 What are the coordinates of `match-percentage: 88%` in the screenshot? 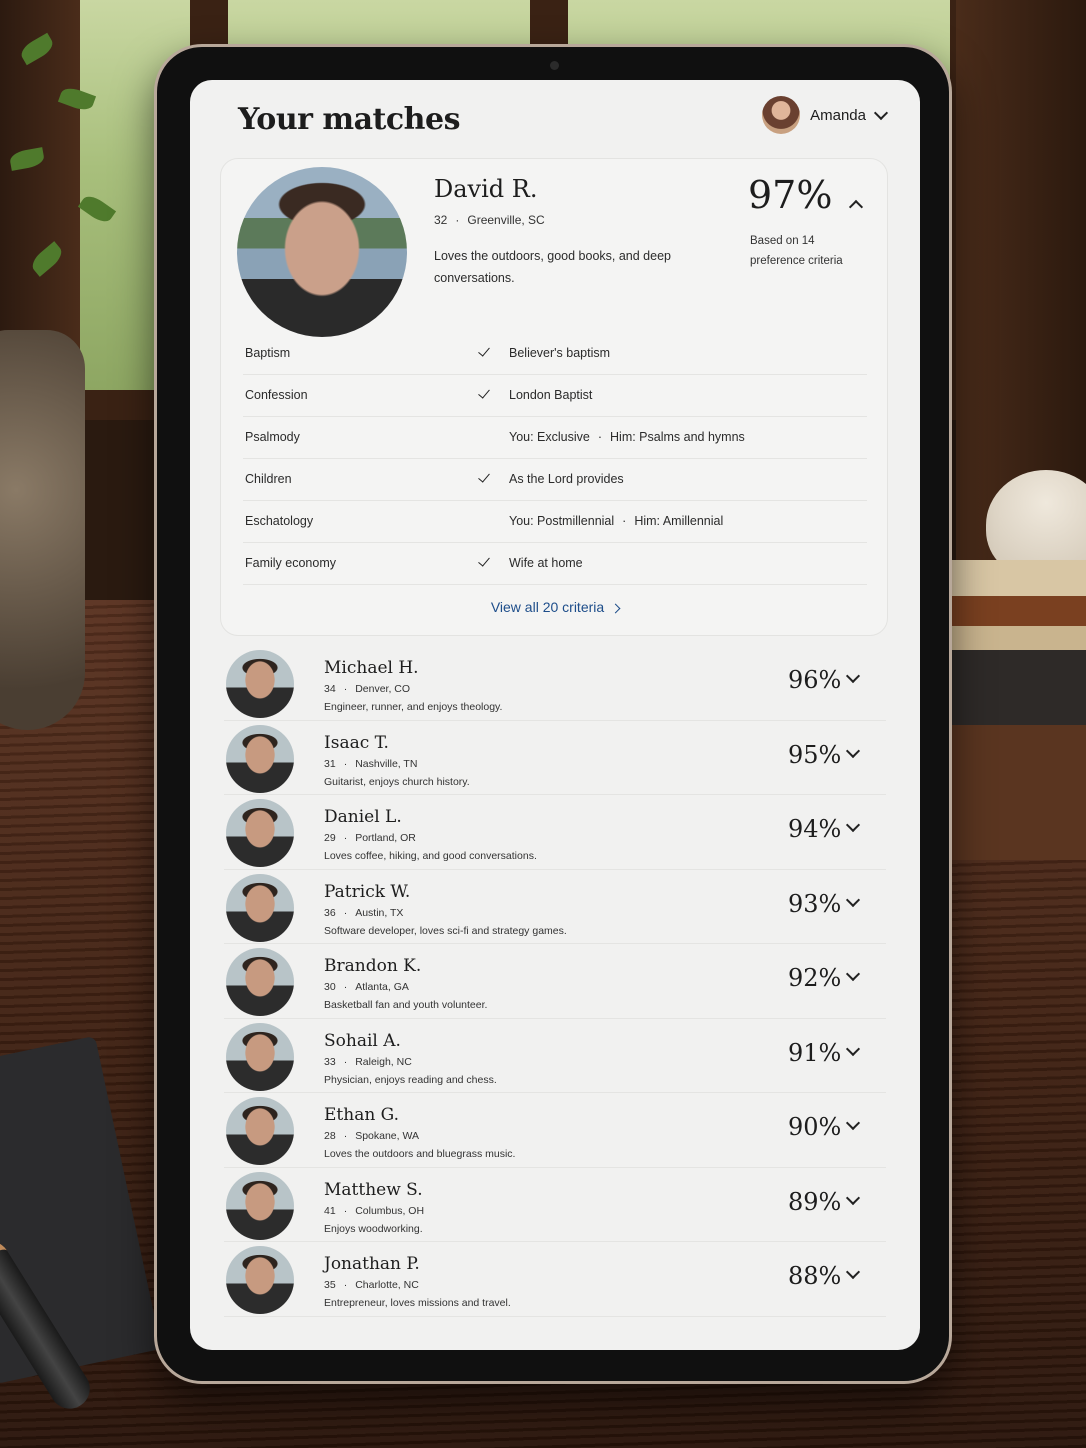 It's located at (815, 1276).